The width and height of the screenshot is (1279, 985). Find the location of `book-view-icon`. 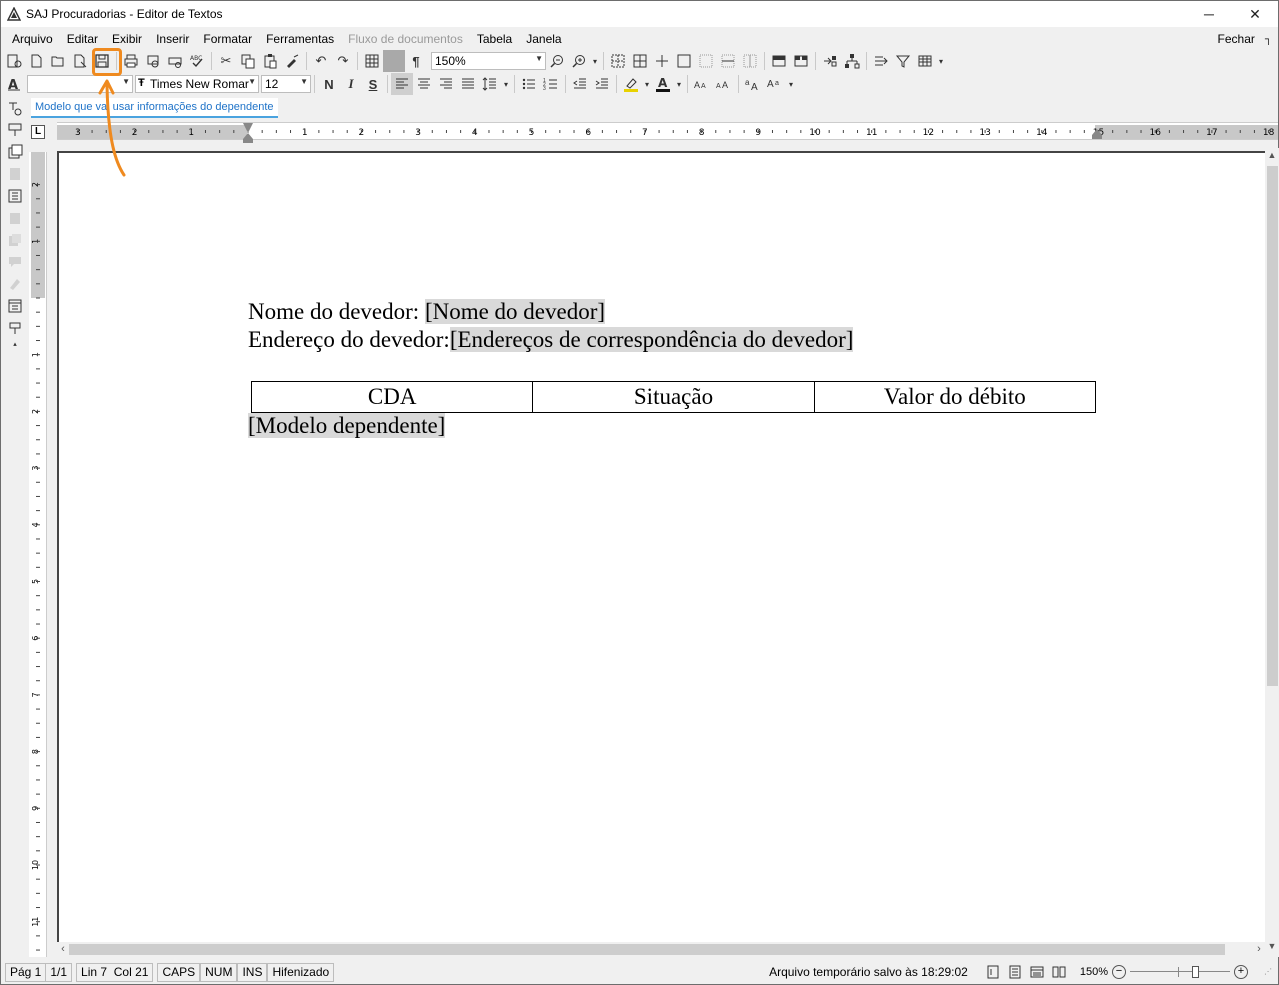

book-view-icon is located at coordinates (1059, 972).